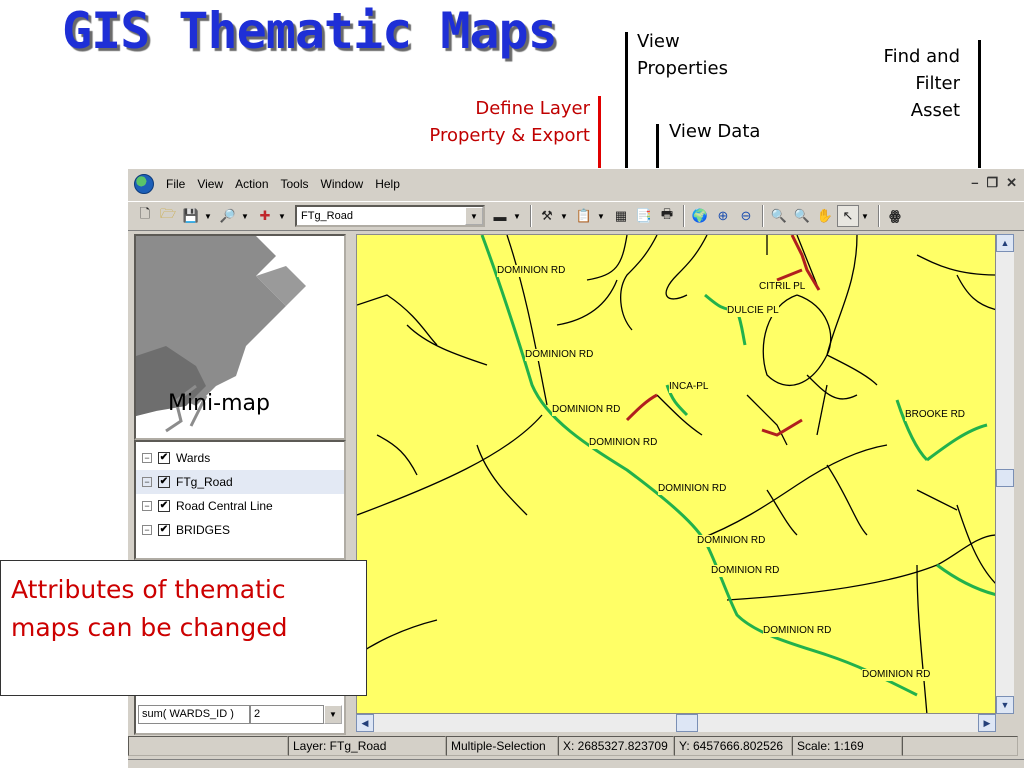 This screenshot has width=1024, height=768. Describe the element at coordinates (848, 216) in the screenshot. I see `select-pointer-icon: ↖` at that location.